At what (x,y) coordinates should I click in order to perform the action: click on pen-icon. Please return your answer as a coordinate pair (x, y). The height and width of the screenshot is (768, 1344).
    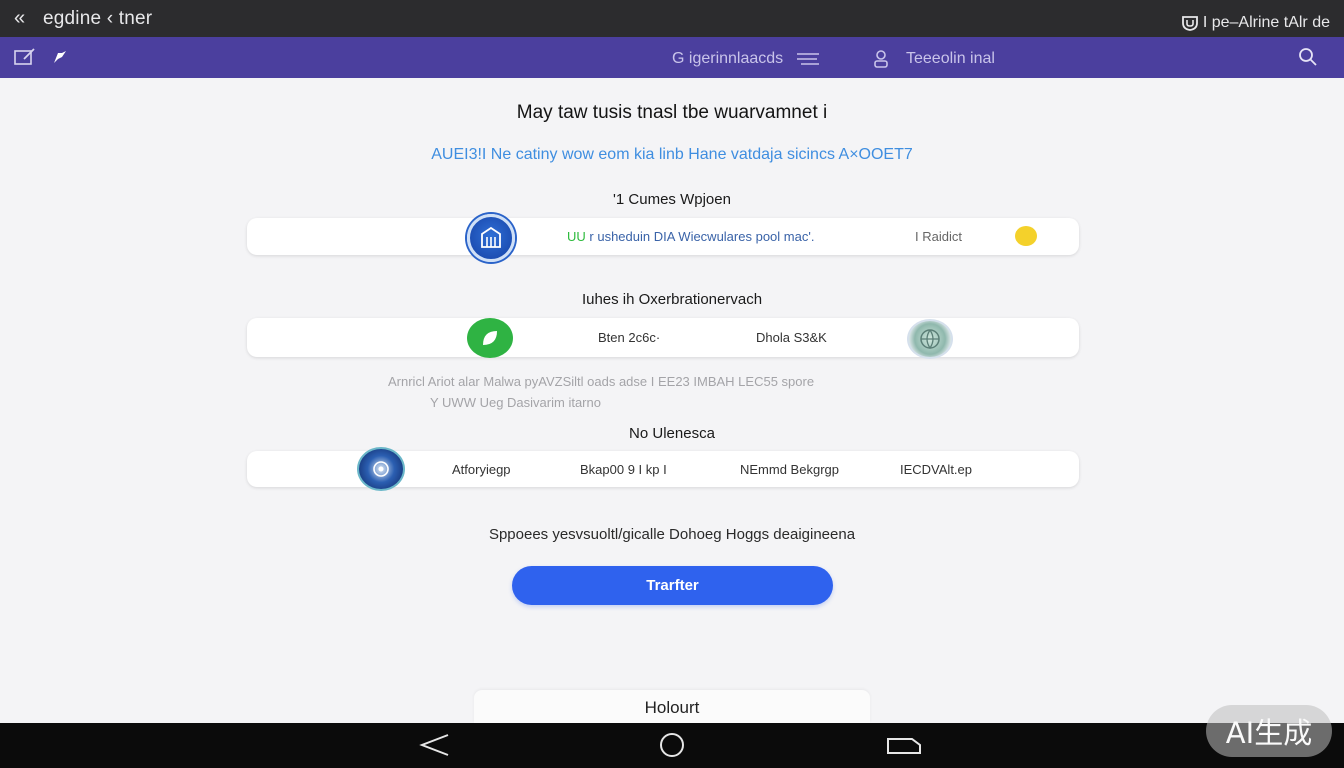
    Looking at the image, I should click on (60, 57).